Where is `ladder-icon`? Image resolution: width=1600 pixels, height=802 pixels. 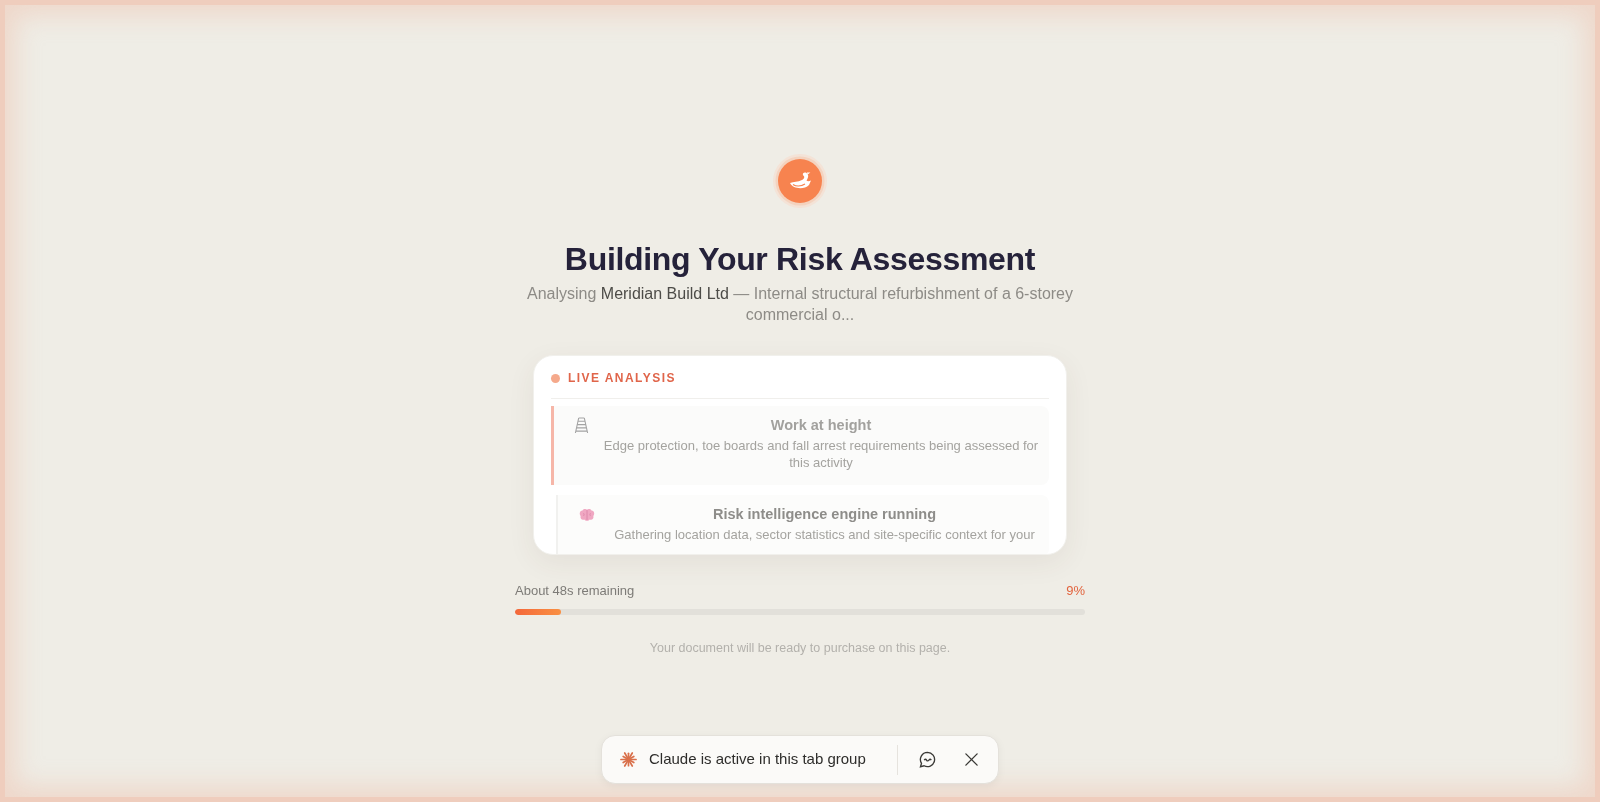 ladder-icon is located at coordinates (581, 425).